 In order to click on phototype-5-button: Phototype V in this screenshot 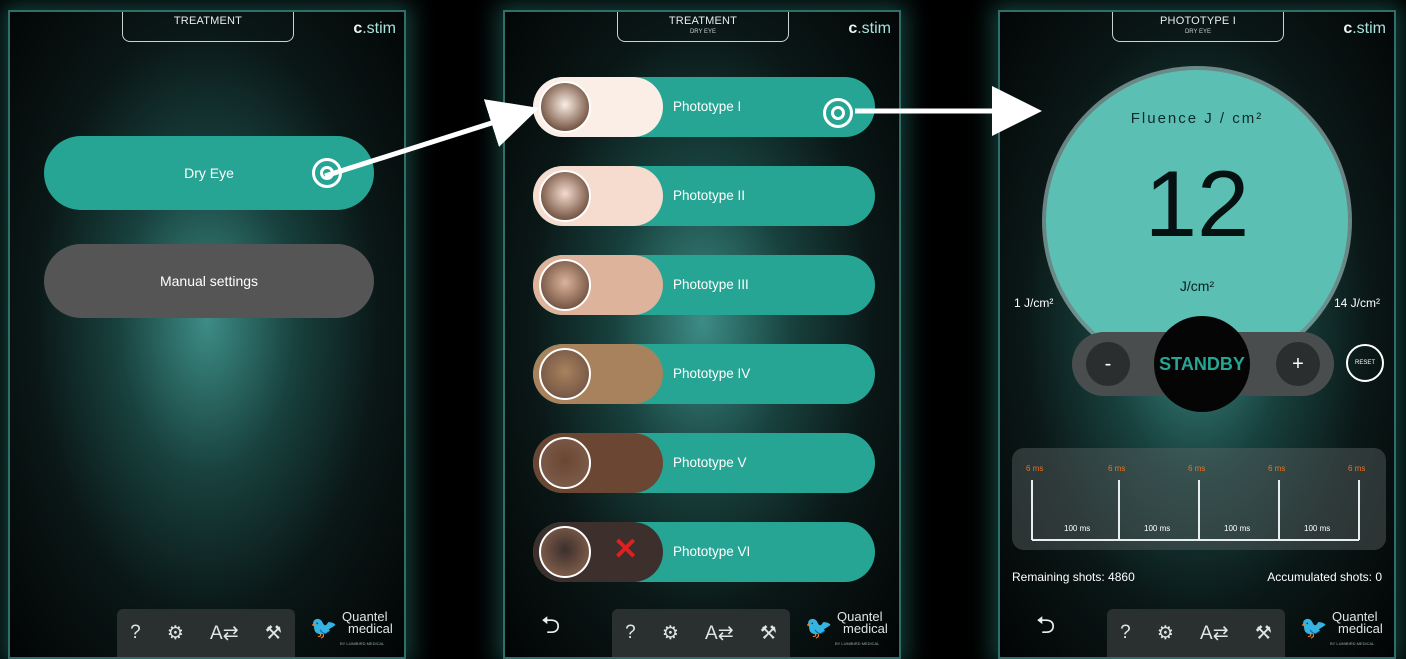, I will do `click(704, 463)`.